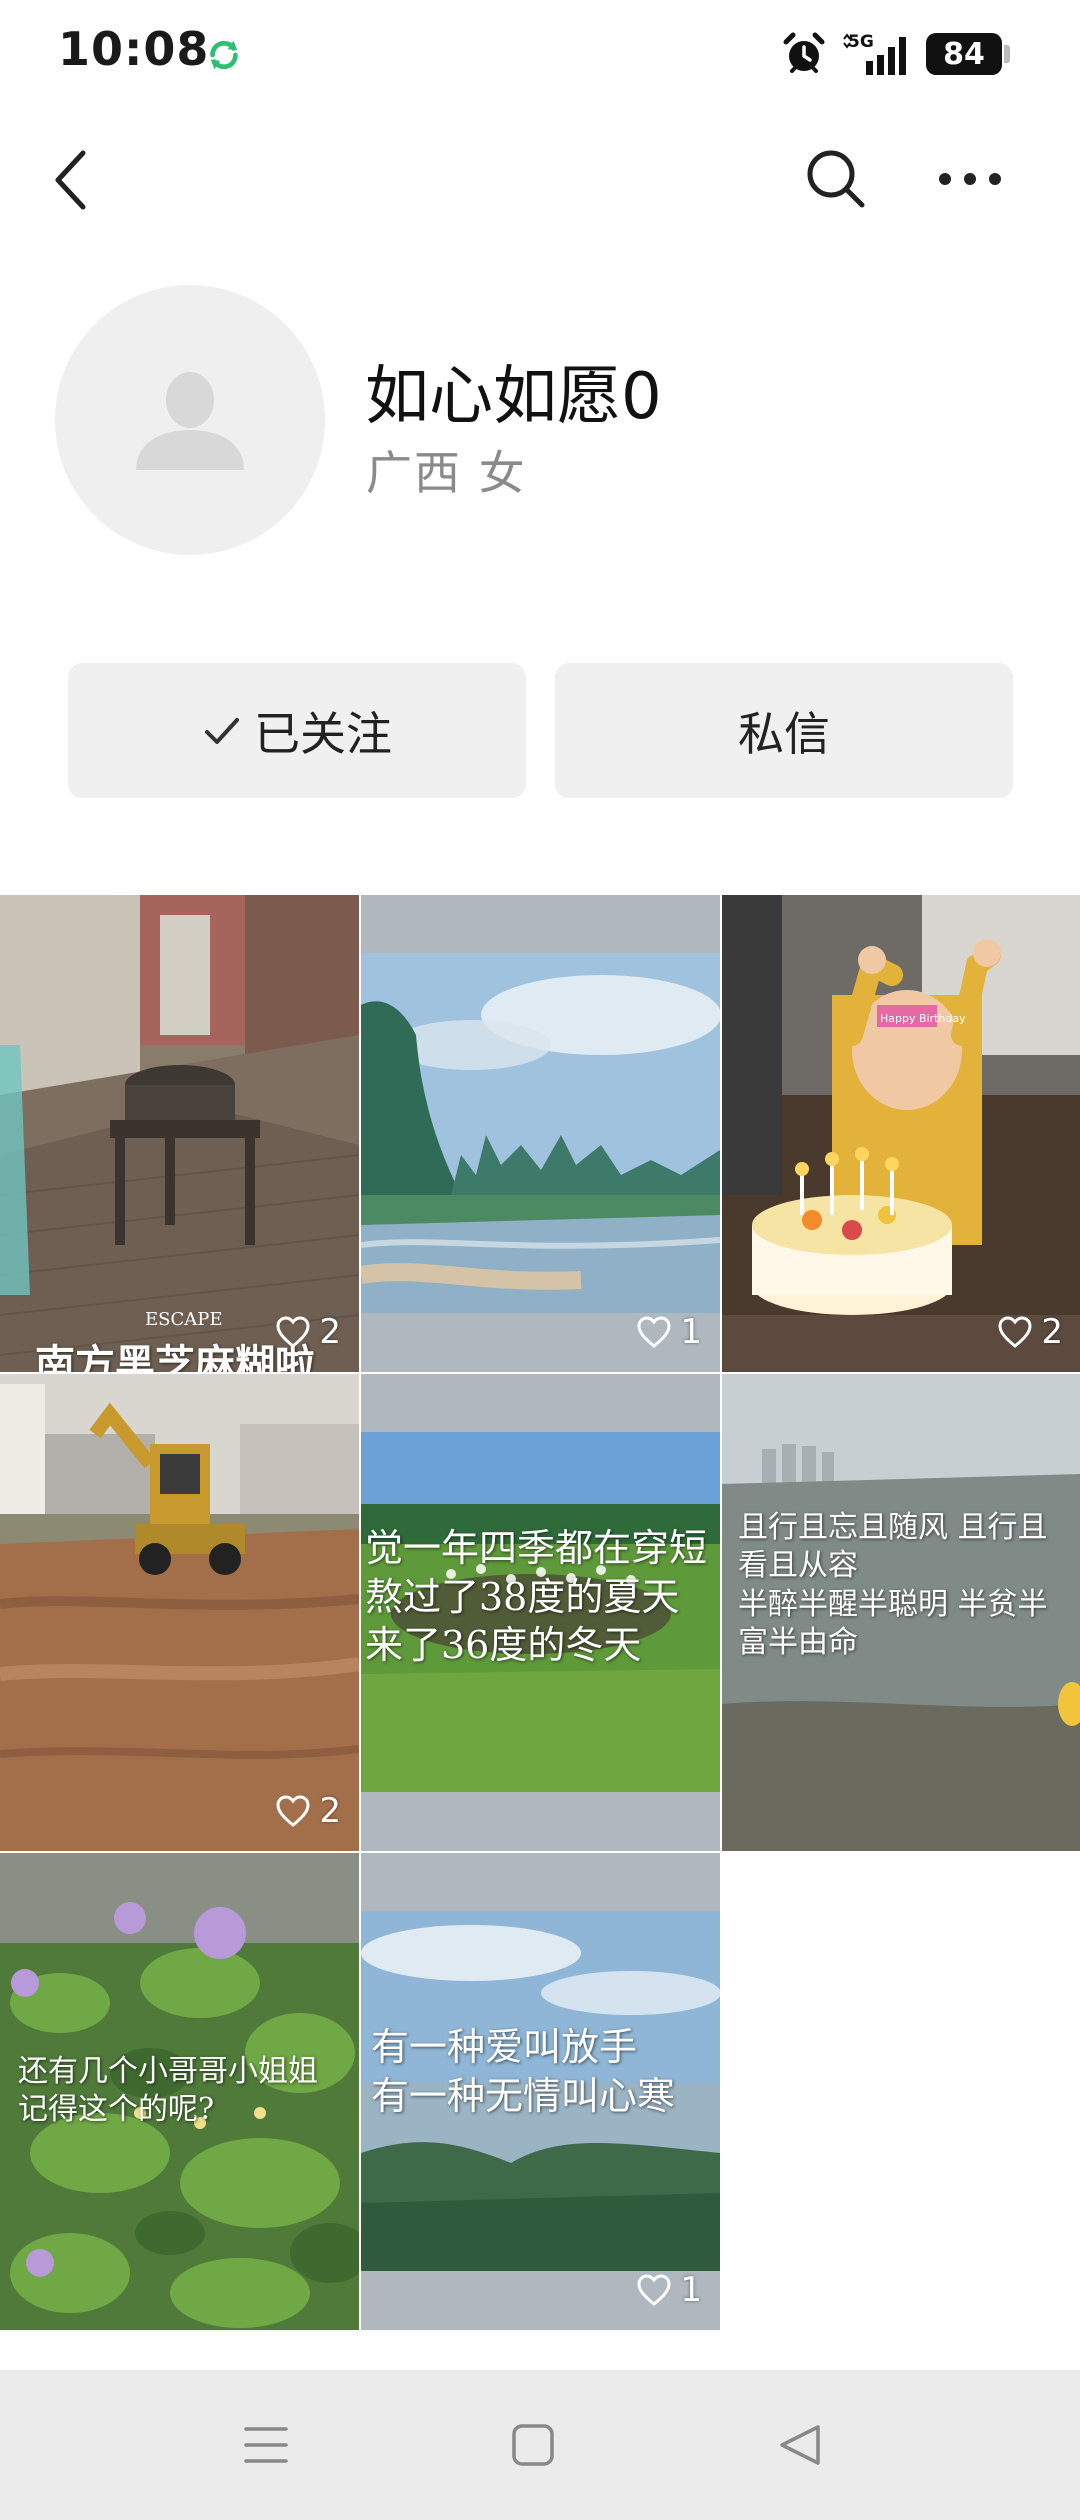  I want to click on profile-location-gender: 广西 女, so click(446, 473).